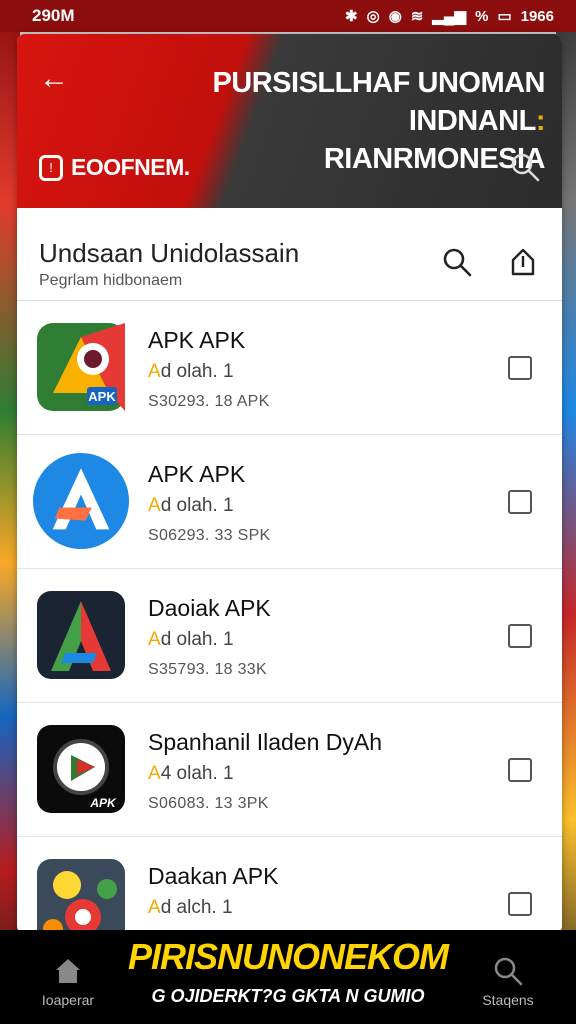 This screenshot has width=576, height=1024. What do you see at coordinates (209, 608) in the screenshot?
I see `app-name: Daoiak APK` at bounding box center [209, 608].